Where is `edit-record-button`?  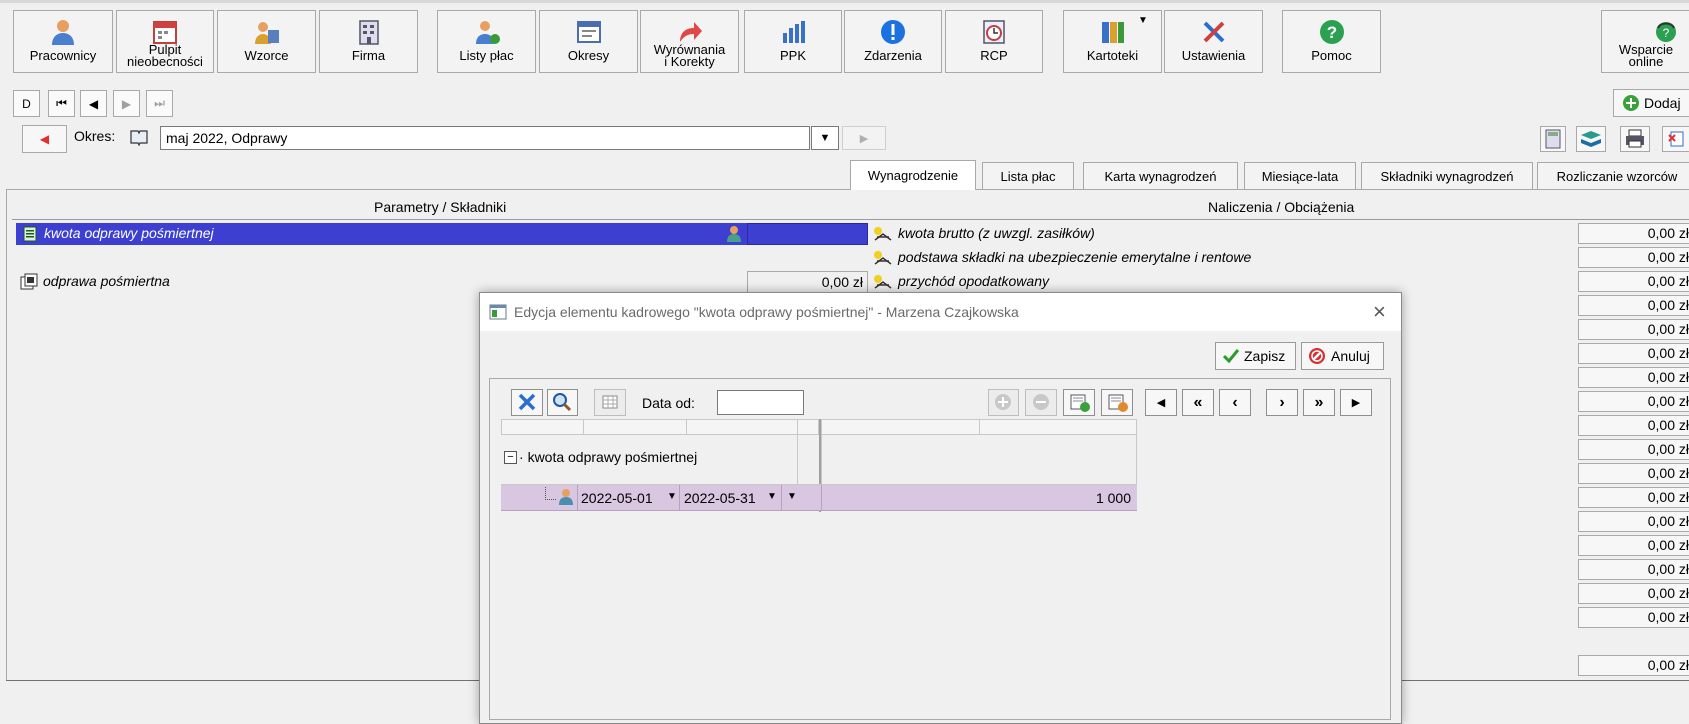
edit-record-button is located at coordinates (1117, 402).